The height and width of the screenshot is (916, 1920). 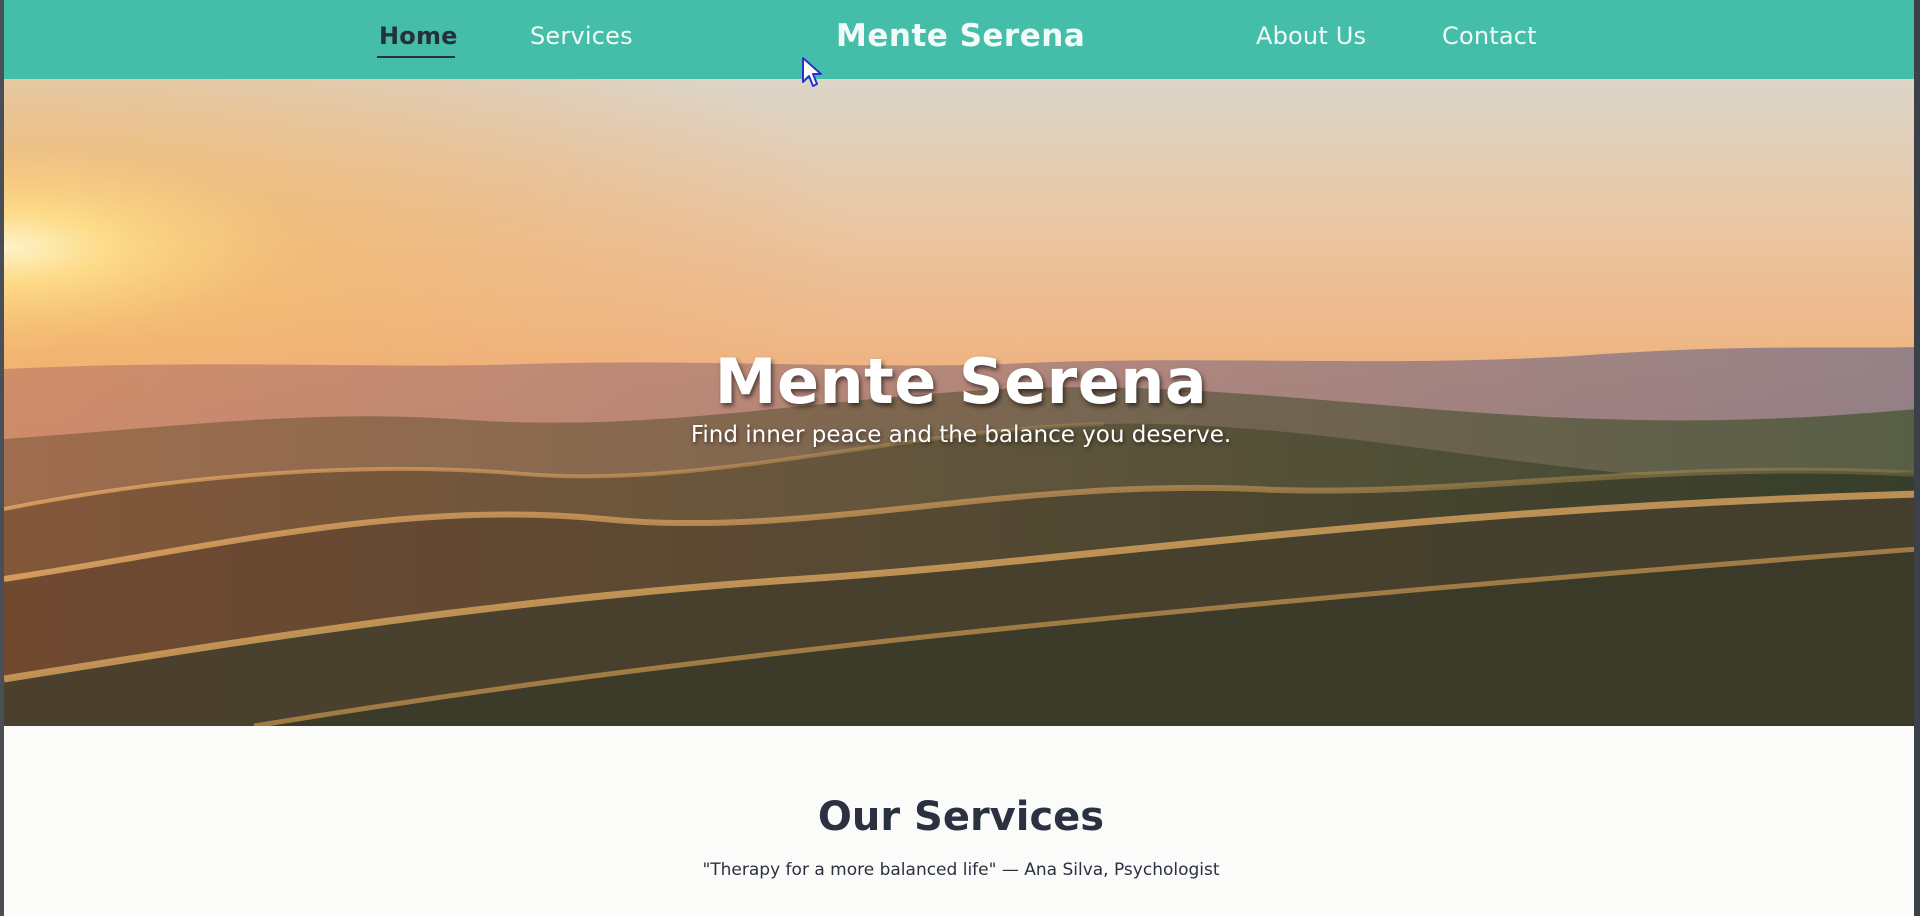 I want to click on nav-link-services: Services, so click(x=581, y=36).